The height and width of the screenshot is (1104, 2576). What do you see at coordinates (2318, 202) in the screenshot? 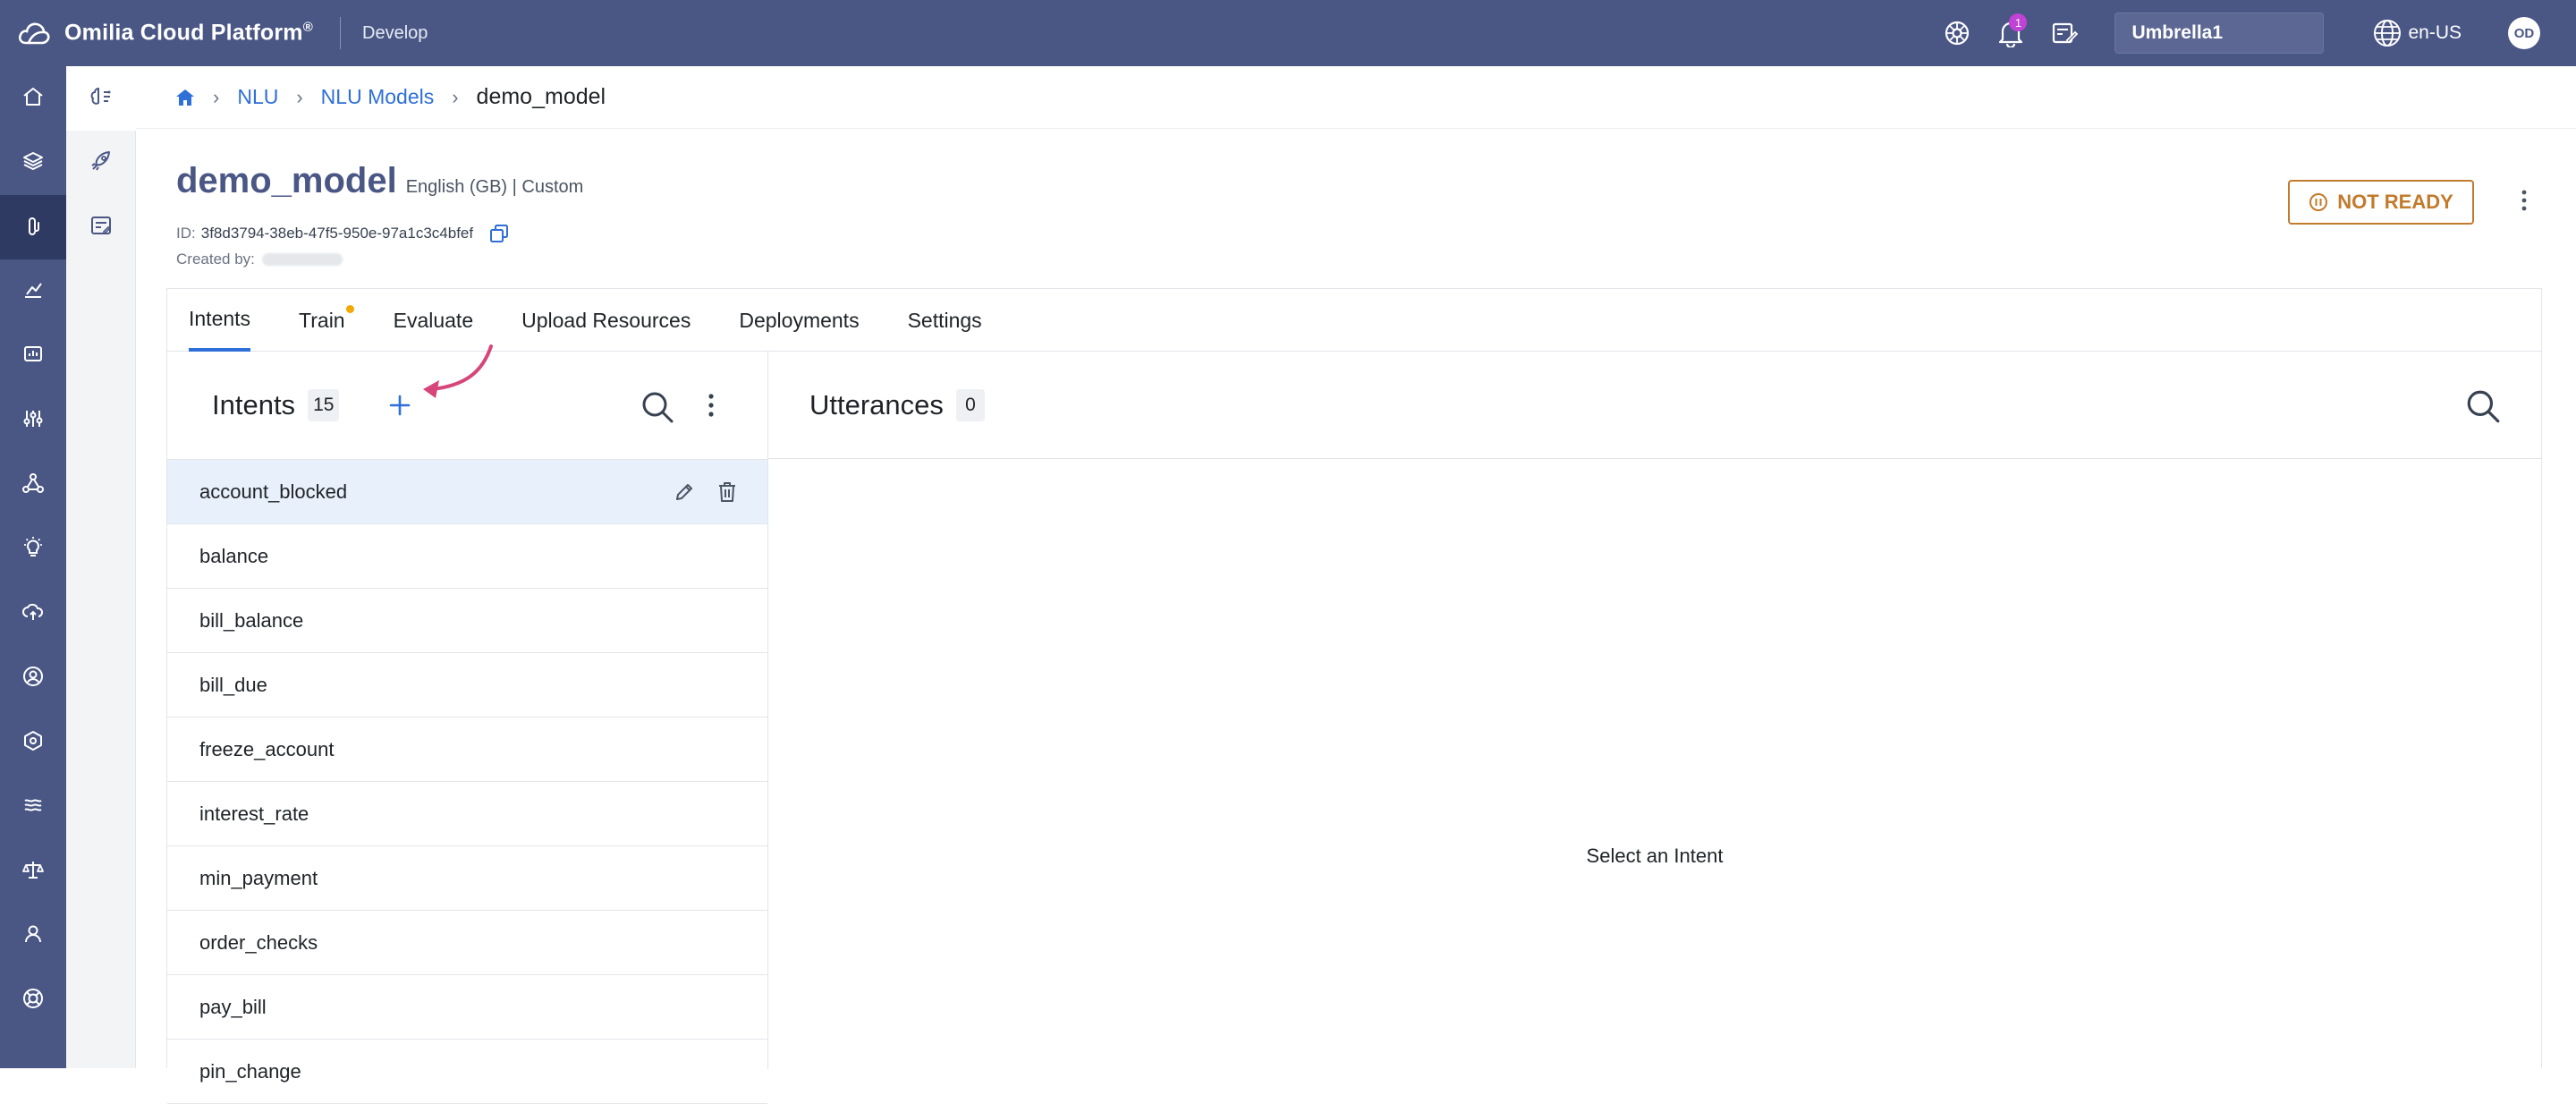
I see `pause-circle-icon` at bounding box center [2318, 202].